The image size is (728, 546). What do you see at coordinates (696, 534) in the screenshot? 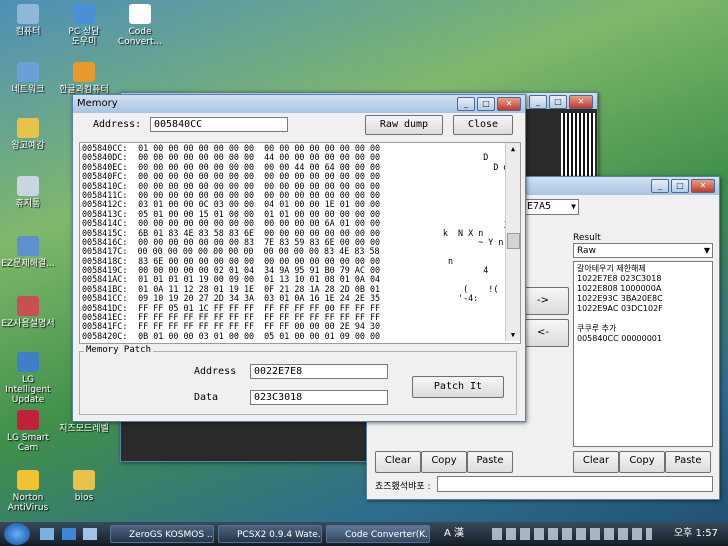
I see `clock: 오후 1:57` at bounding box center [696, 534].